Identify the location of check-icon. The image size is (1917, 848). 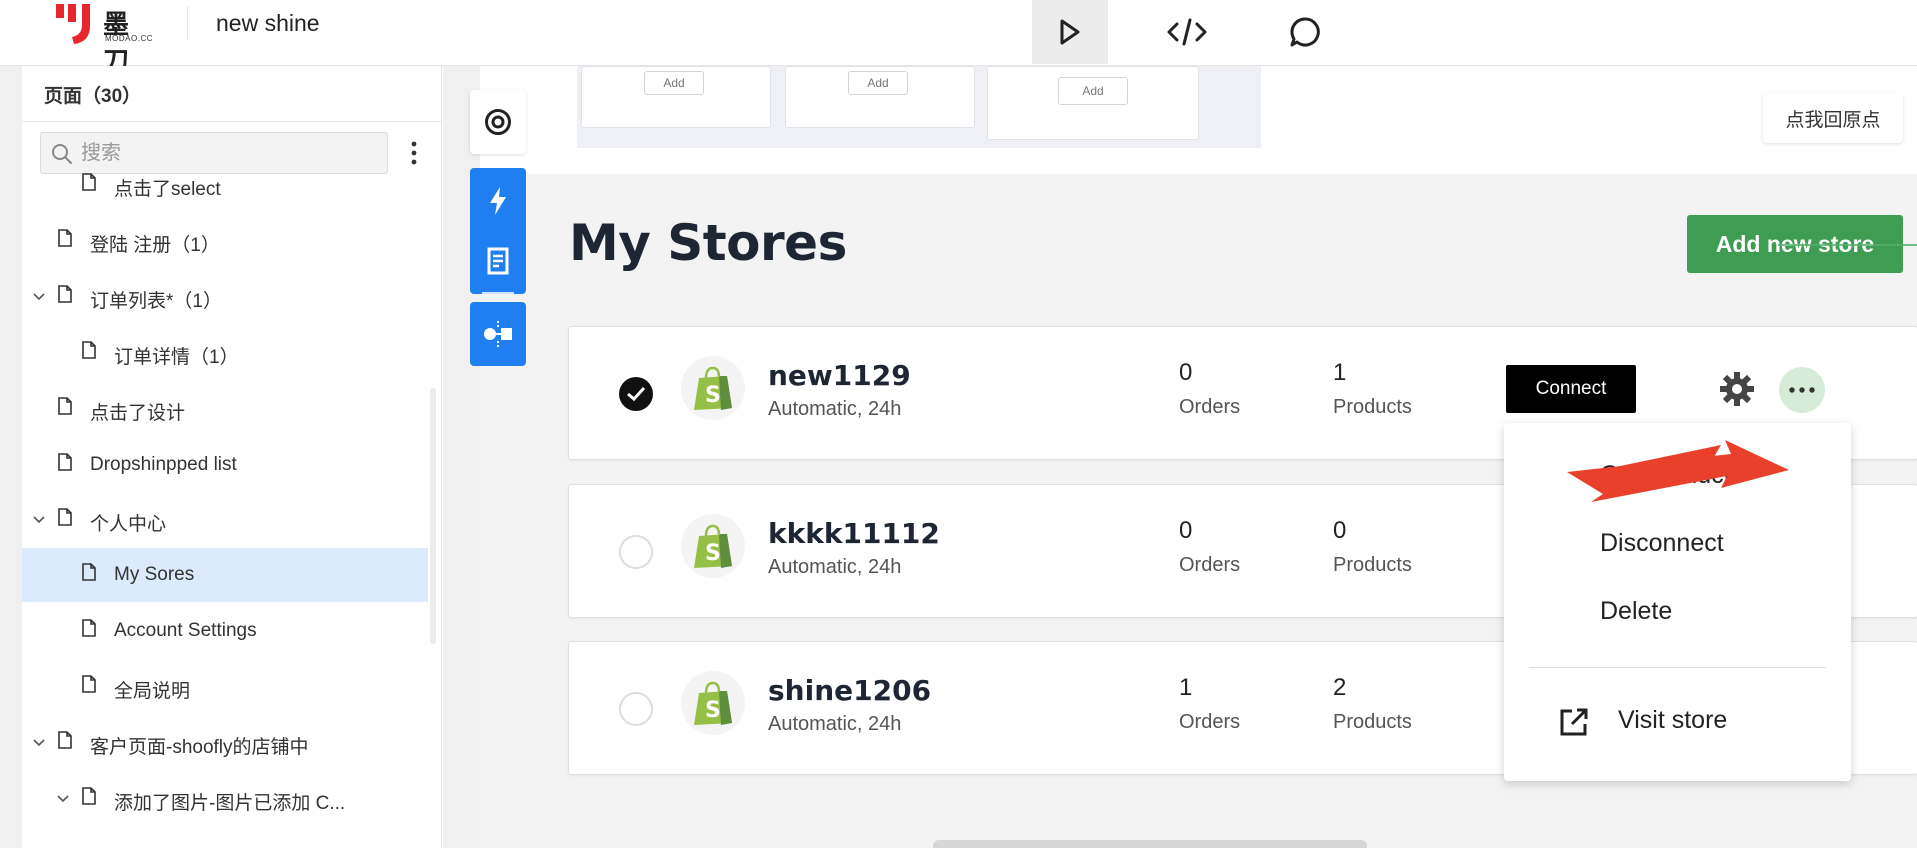
(636, 394).